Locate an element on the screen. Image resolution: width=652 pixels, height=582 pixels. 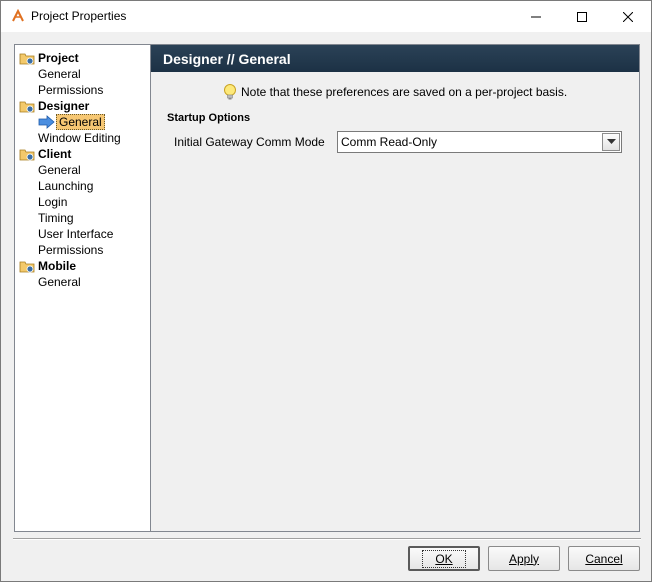
tree-item-client-launching: Launching is located at coordinates (65, 186).